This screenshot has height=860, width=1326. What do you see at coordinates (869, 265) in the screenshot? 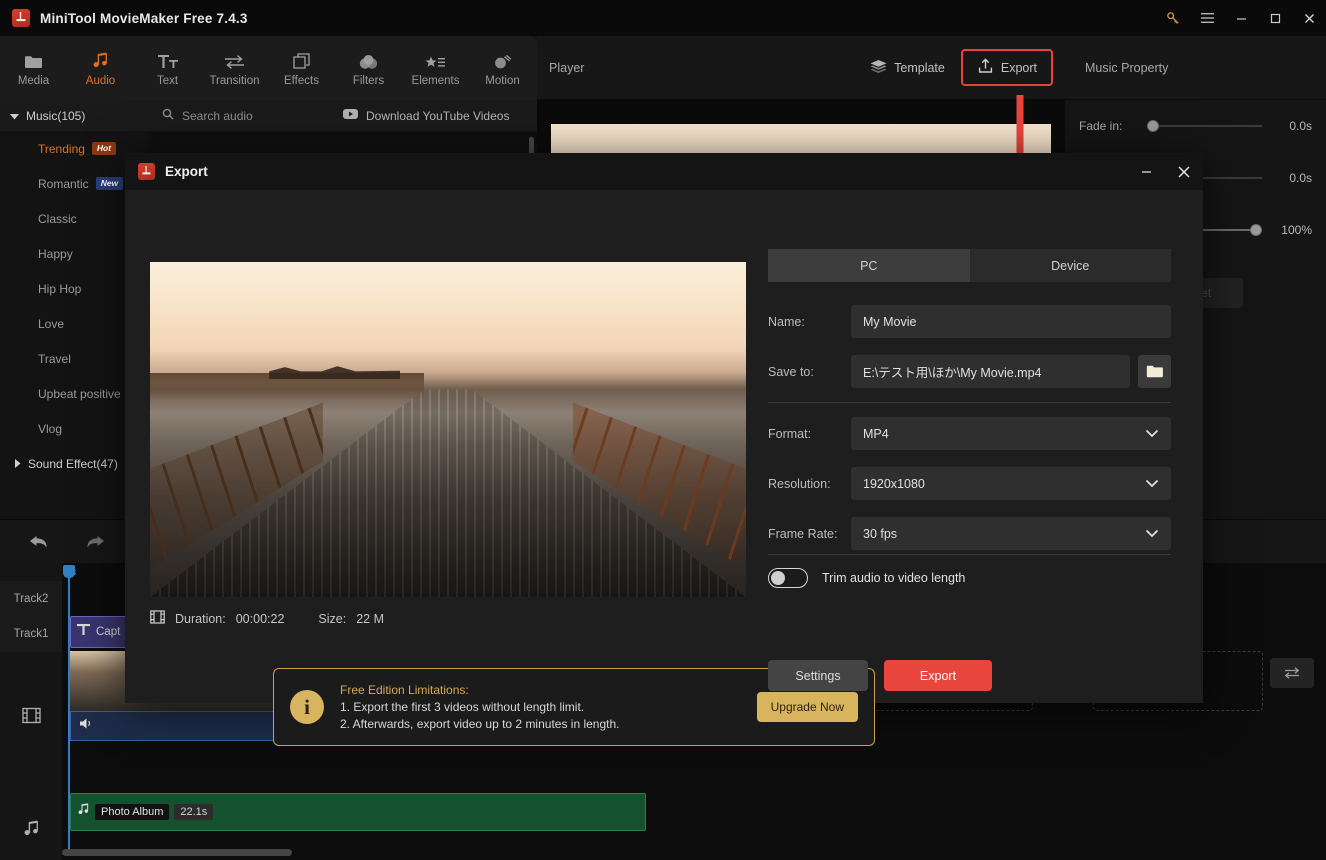
I see `tab-pc: PC` at bounding box center [869, 265].